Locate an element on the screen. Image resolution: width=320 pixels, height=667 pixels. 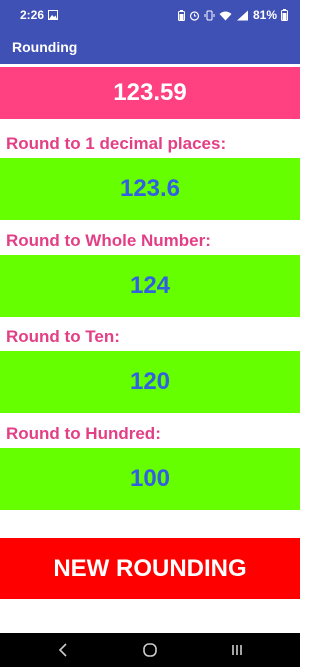
image-icon is located at coordinates (53, 15).